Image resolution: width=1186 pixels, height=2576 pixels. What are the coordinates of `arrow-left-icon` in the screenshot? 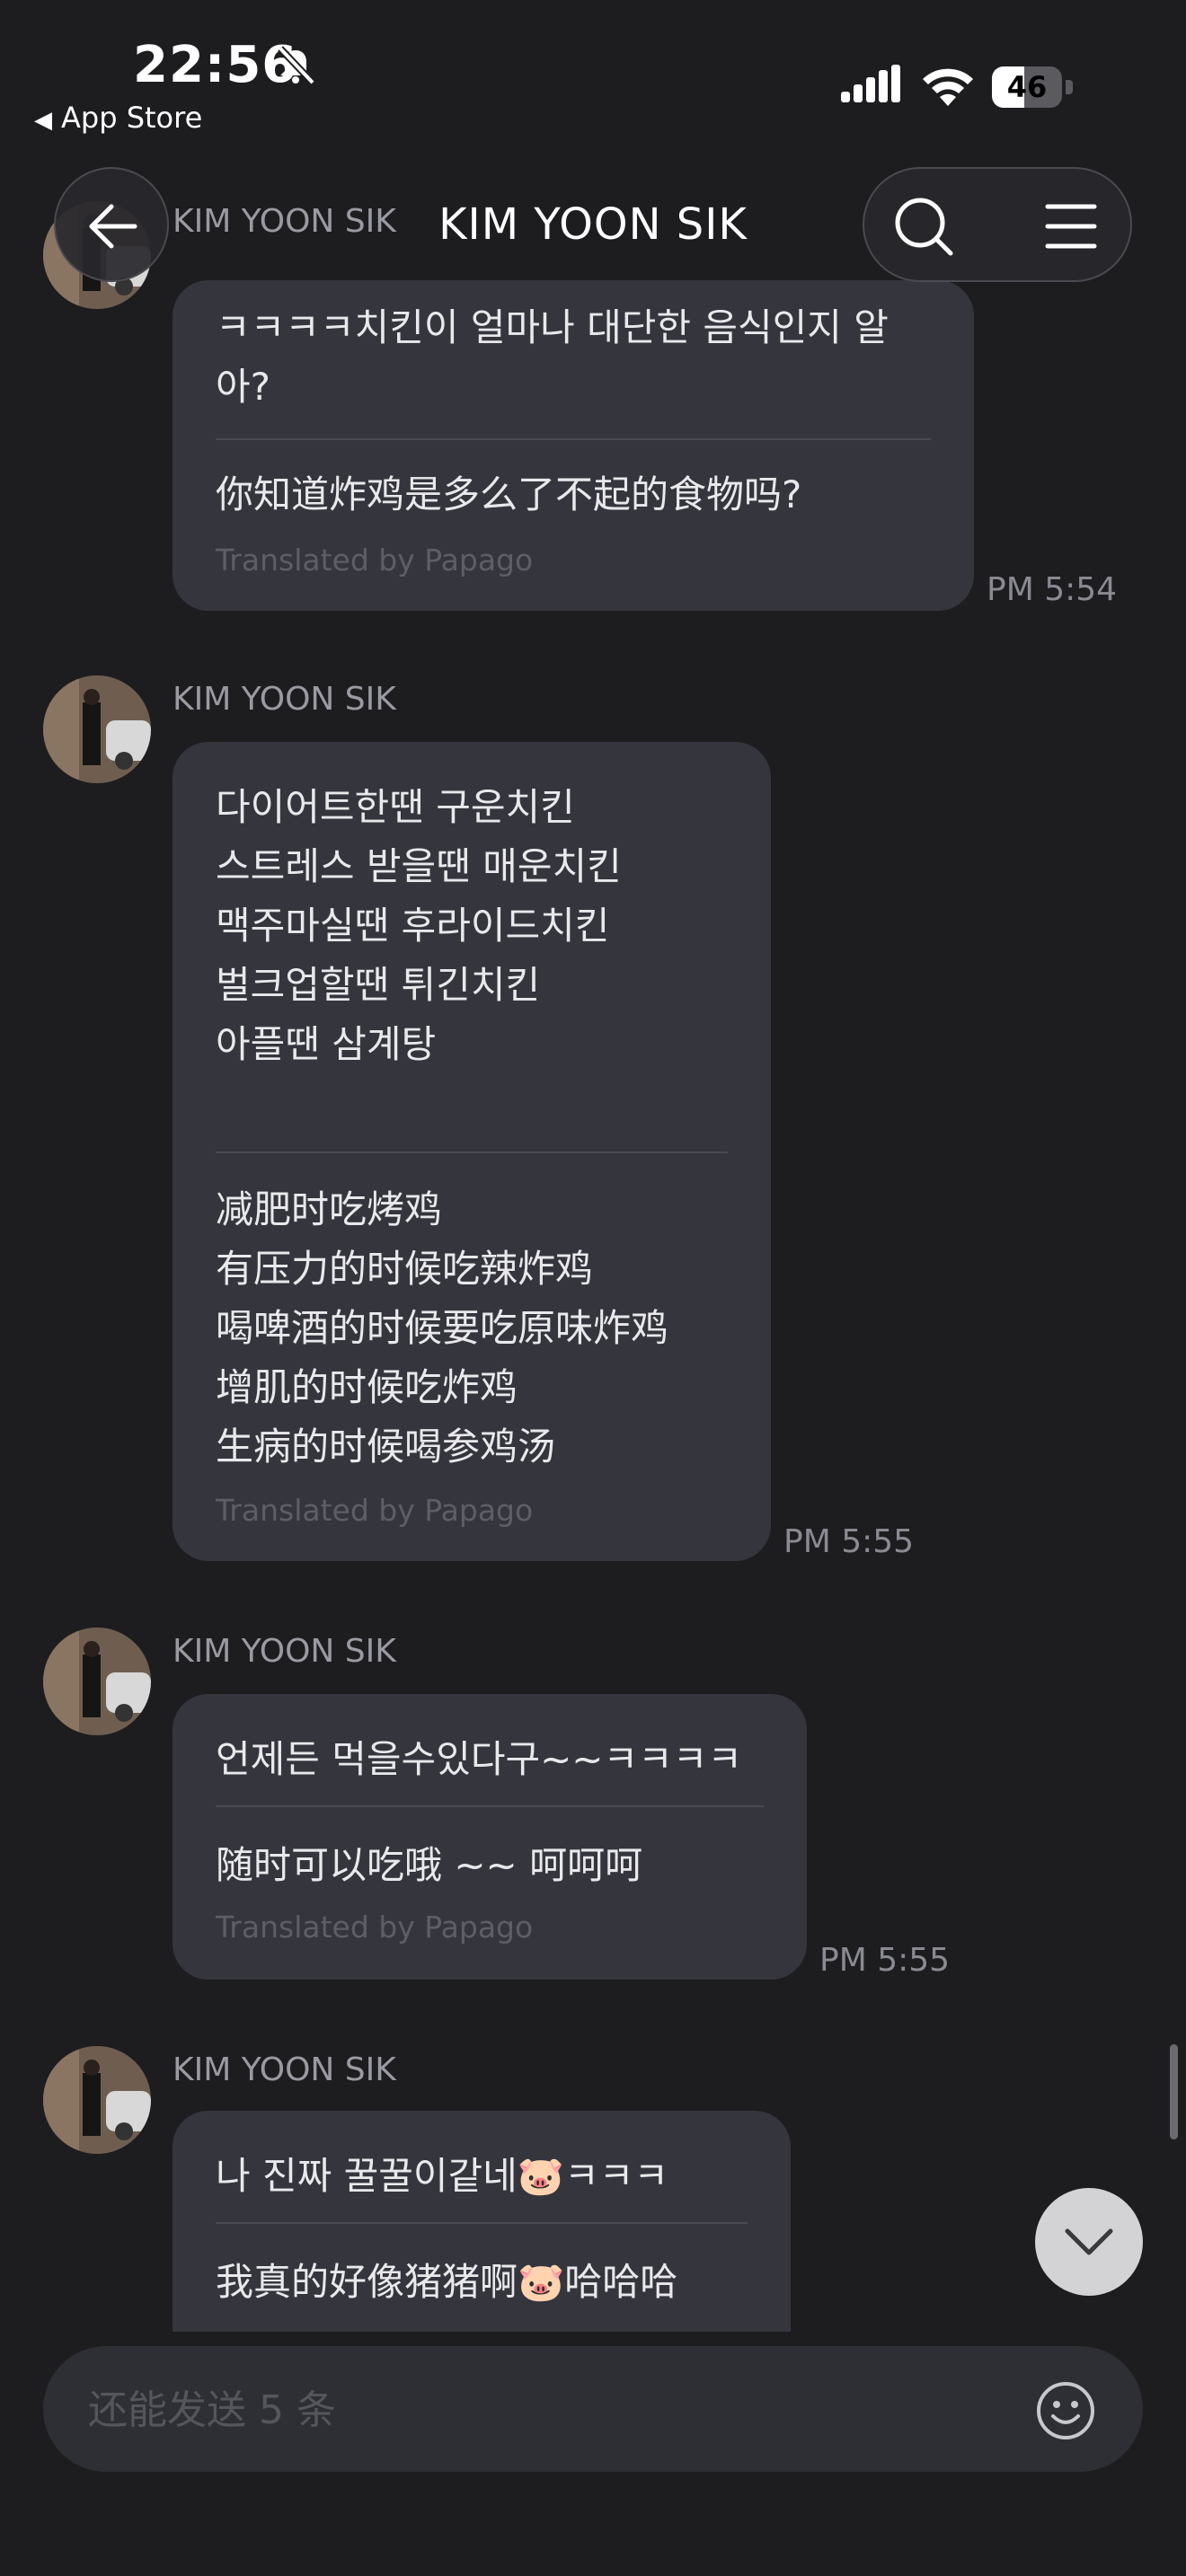 It's located at (113, 226).